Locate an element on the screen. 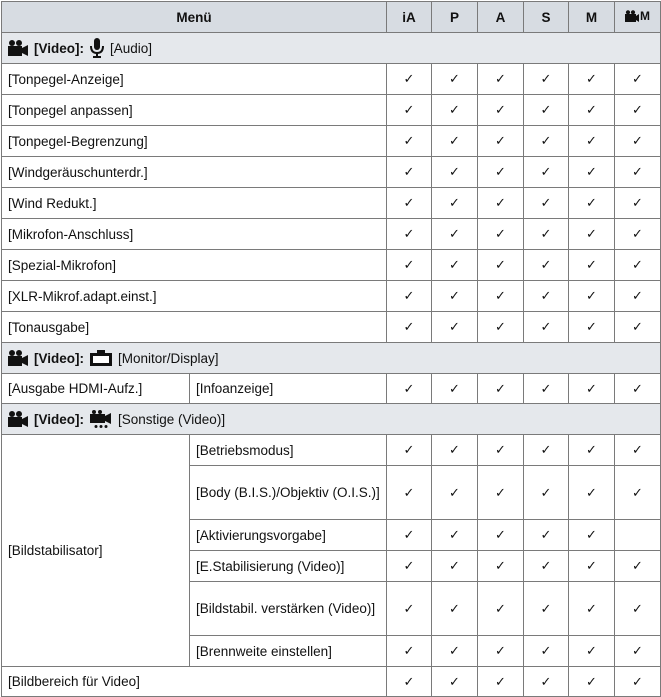 The height and width of the screenshot is (697, 661). table-row: [Wind Redukt.] ✓ ✓ ✓ ✓ ✓ ✓ is located at coordinates (331, 203).